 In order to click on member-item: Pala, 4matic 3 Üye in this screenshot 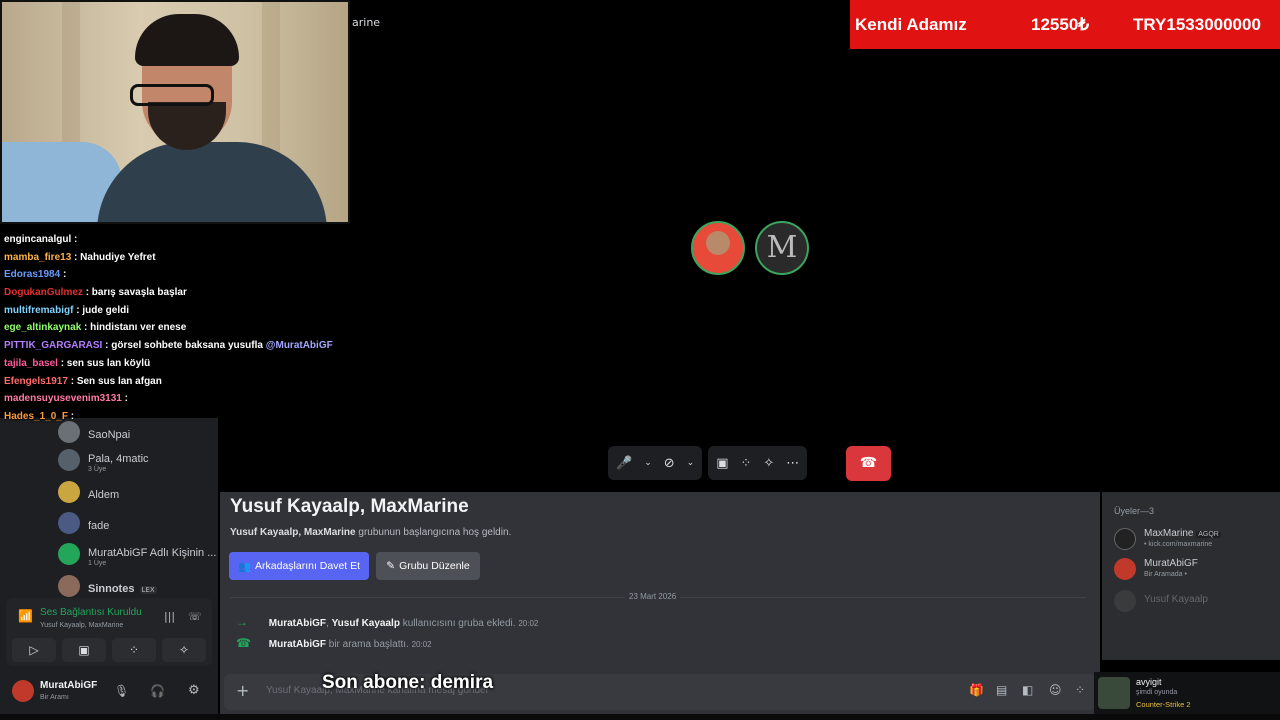, I will do `click(138, 460)`.